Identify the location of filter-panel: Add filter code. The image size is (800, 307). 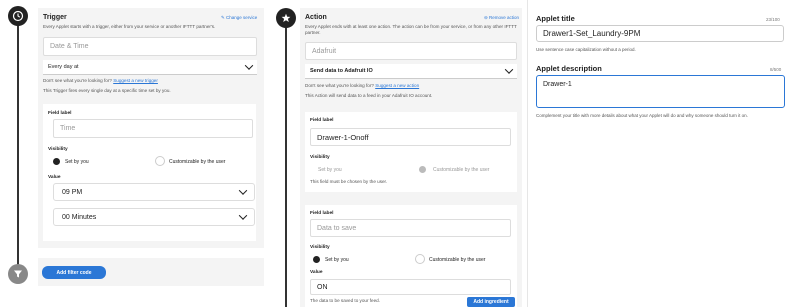
(151, 272).